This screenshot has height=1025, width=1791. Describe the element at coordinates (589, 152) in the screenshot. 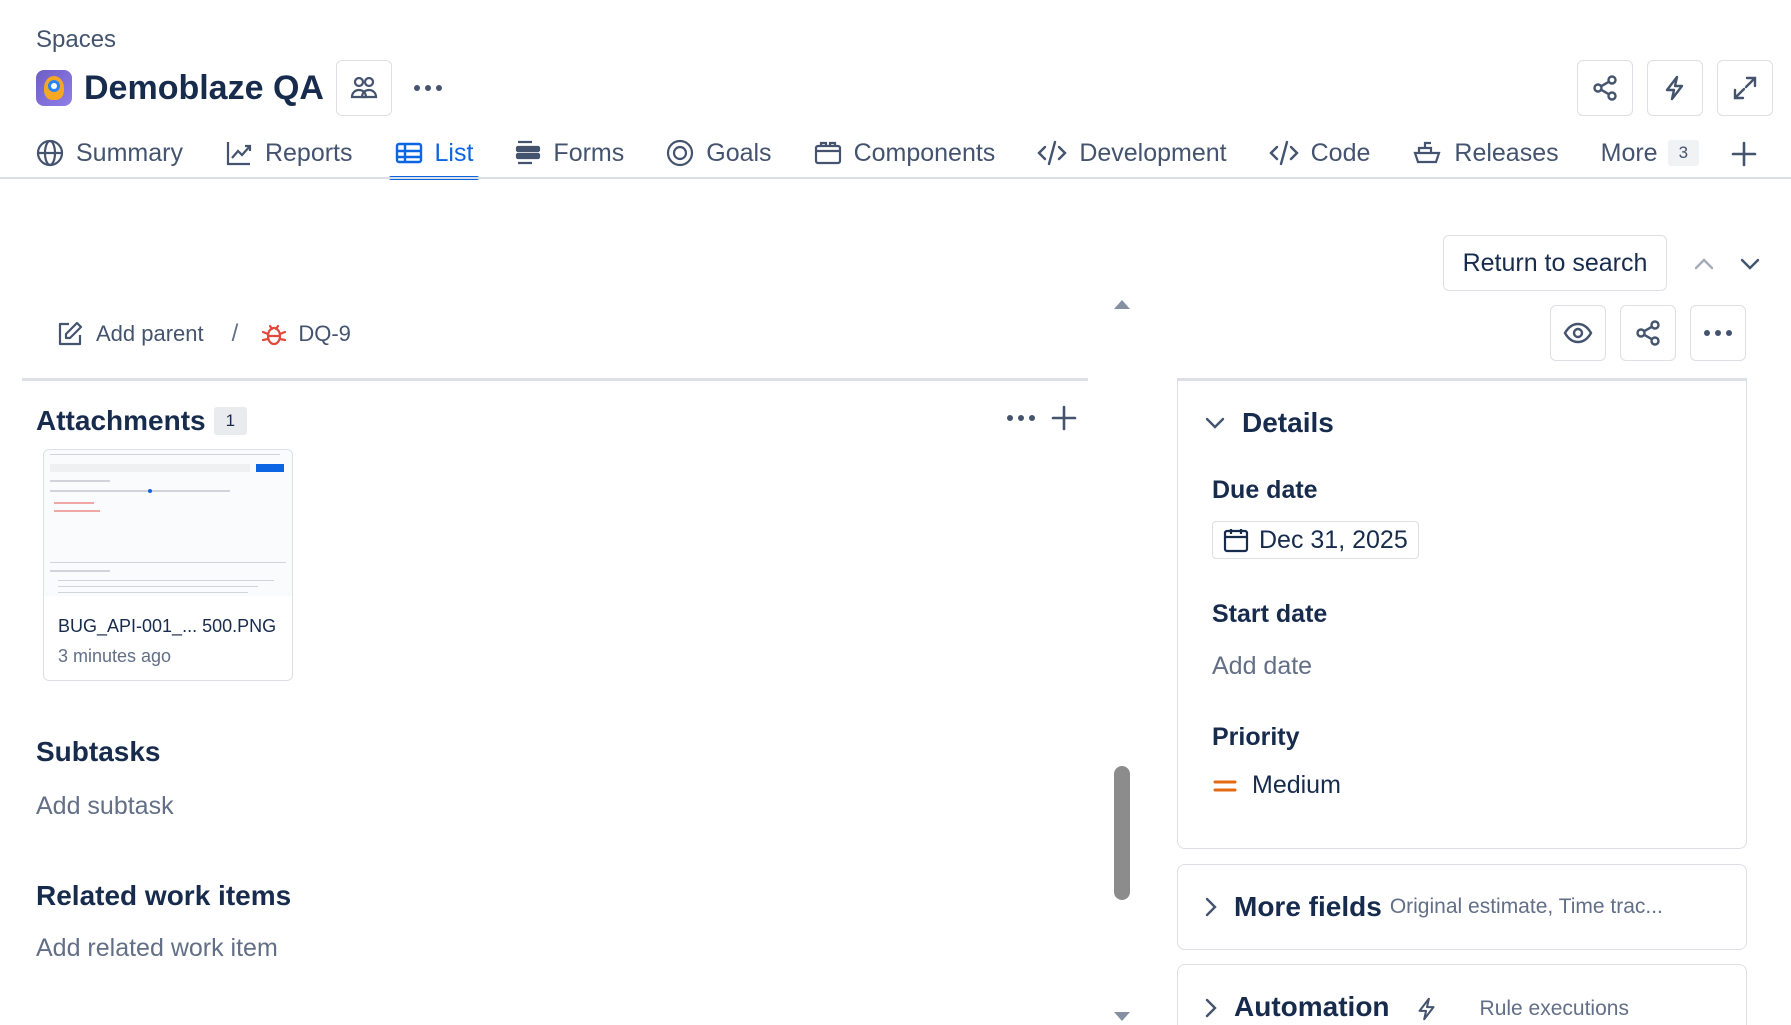

I see `tab-label: Forms` at that location.